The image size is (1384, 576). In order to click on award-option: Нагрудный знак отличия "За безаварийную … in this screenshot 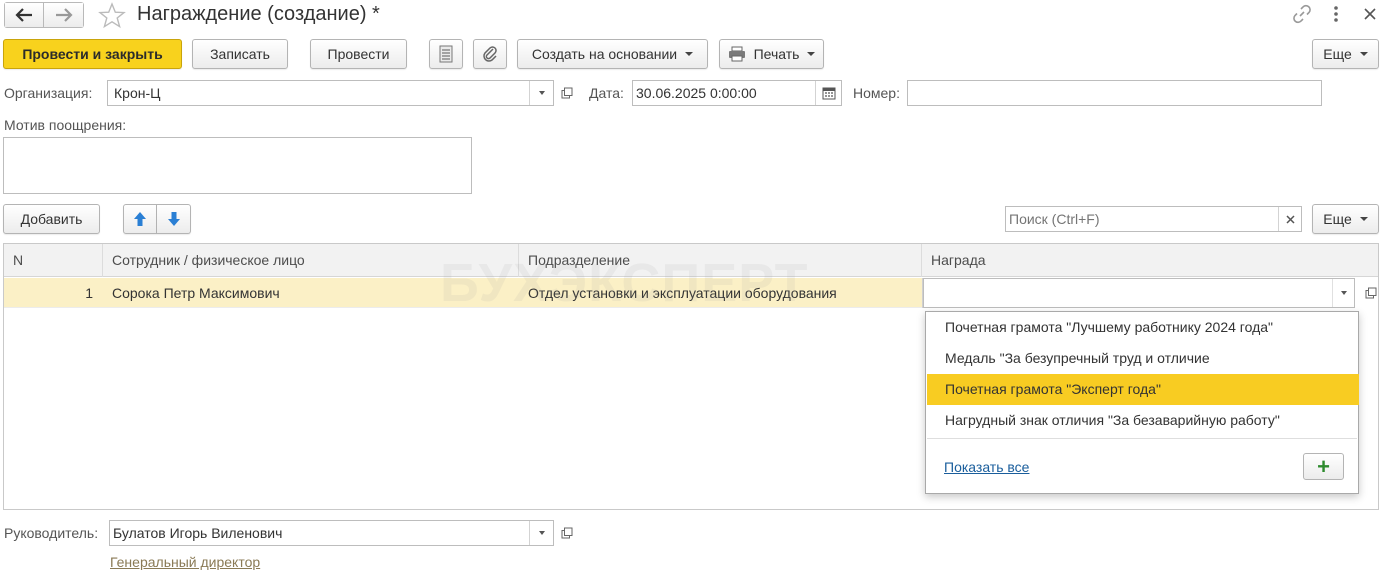, I will do `click(1143, 420)`.